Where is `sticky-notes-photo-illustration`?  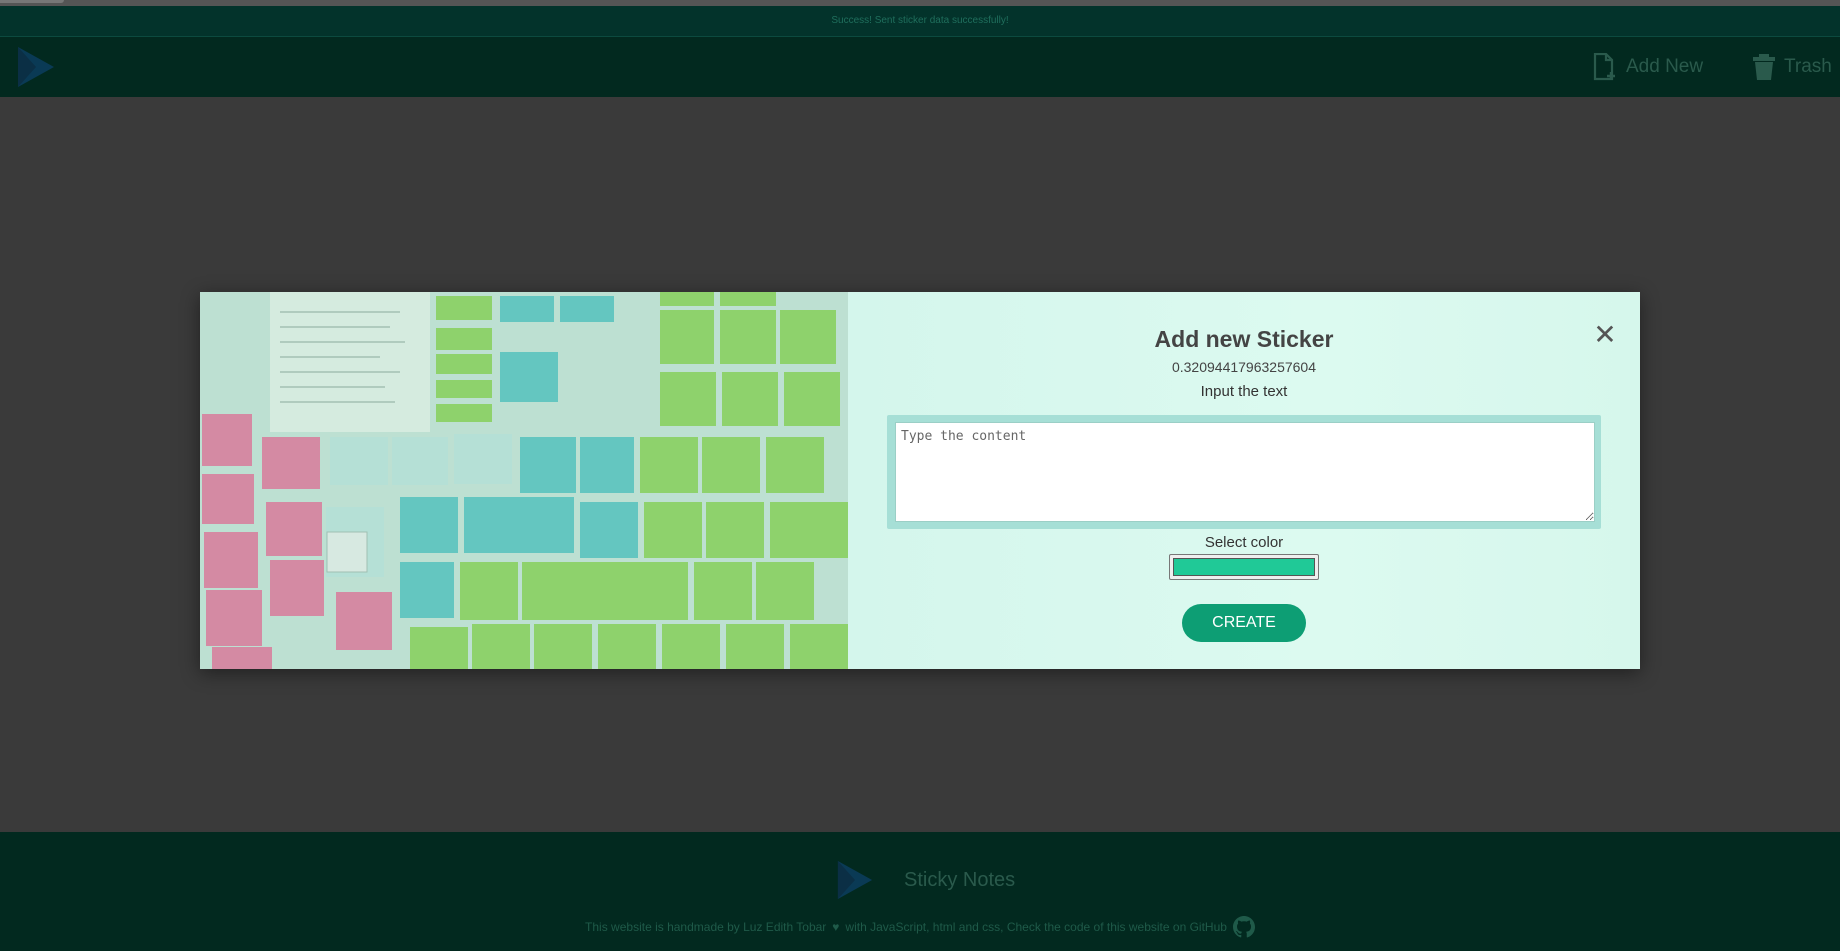
sticky-notes-photo-illustration is located at coordinates (524, 480).